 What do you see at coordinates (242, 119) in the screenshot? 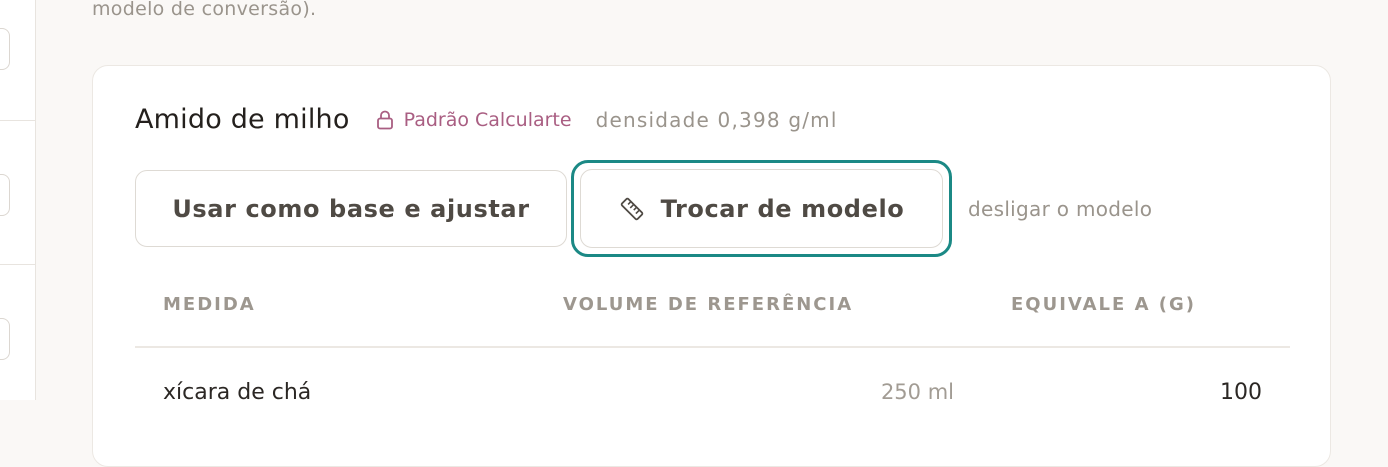
I see `ingredient-name: Amido de milho` at bounding box center [242, 119].